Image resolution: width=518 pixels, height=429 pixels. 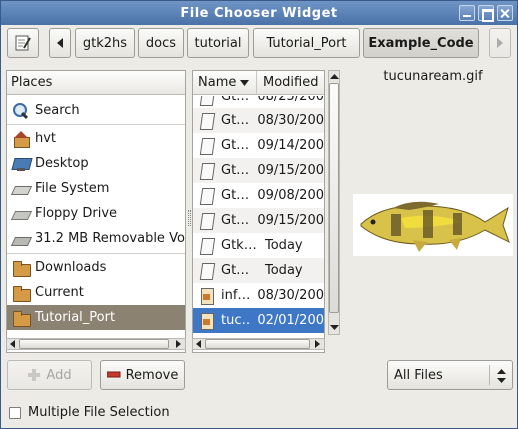 What do you see at coordinates (96, 138) in the screenshot?
I see `place-hvt: hvt` at bounding box center [96, 138].